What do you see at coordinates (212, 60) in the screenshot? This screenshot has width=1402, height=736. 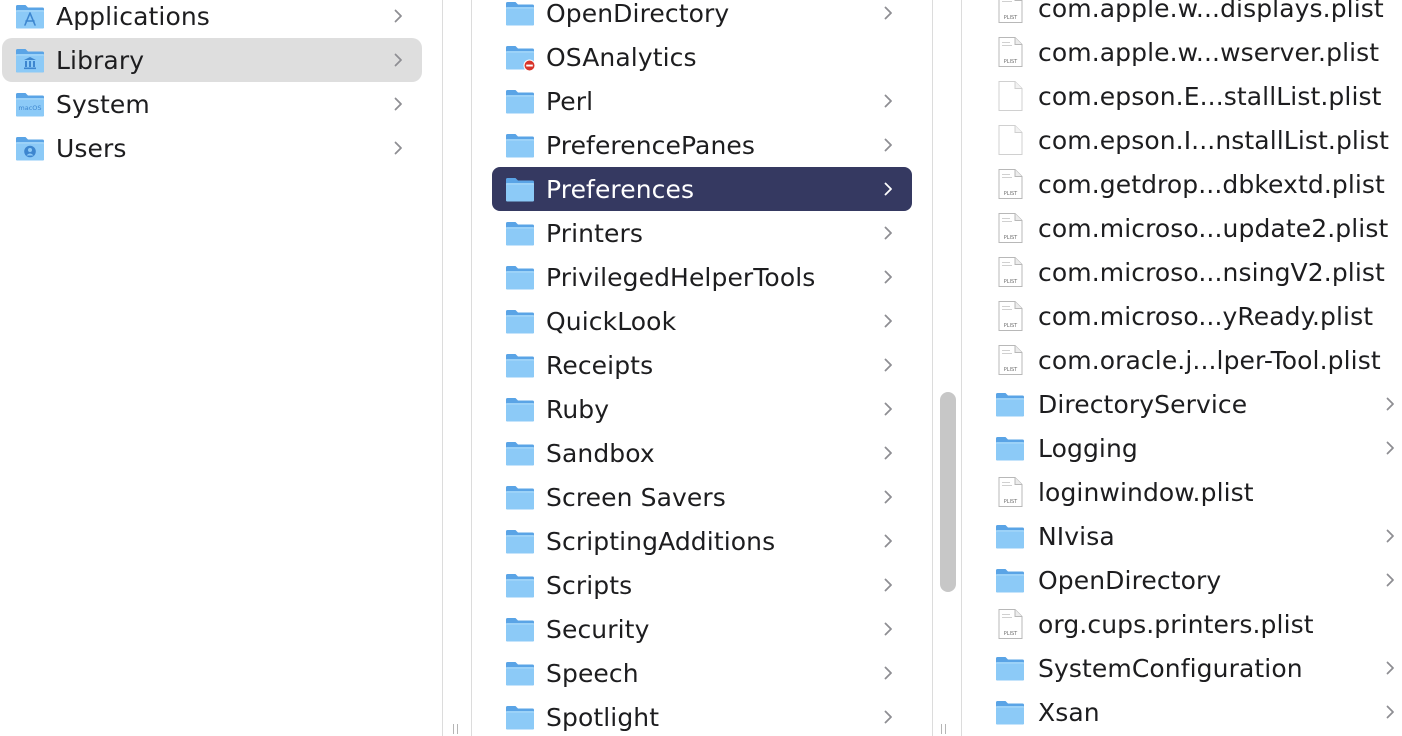 I see `list-item-library: Library` at bounding box center [212, 60].